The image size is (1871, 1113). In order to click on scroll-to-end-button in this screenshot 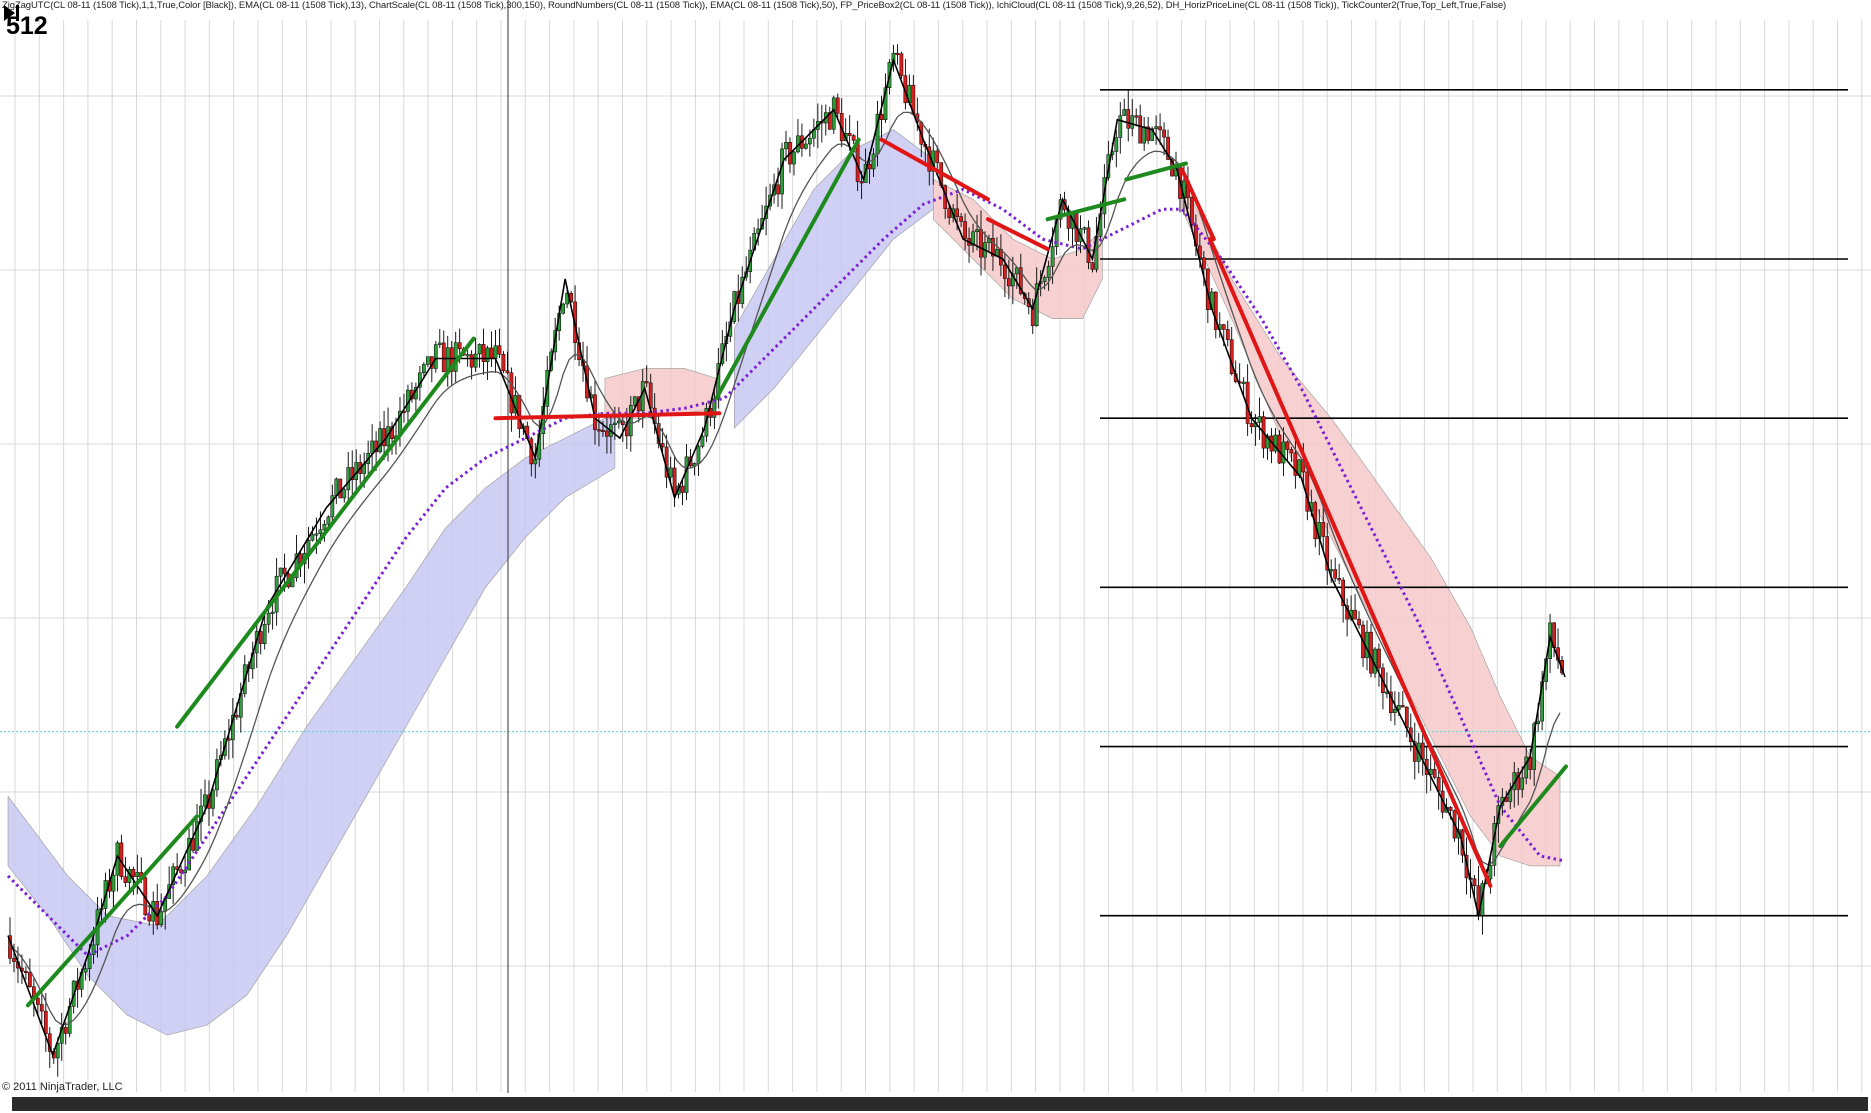, I will do `click(11, 13)`.